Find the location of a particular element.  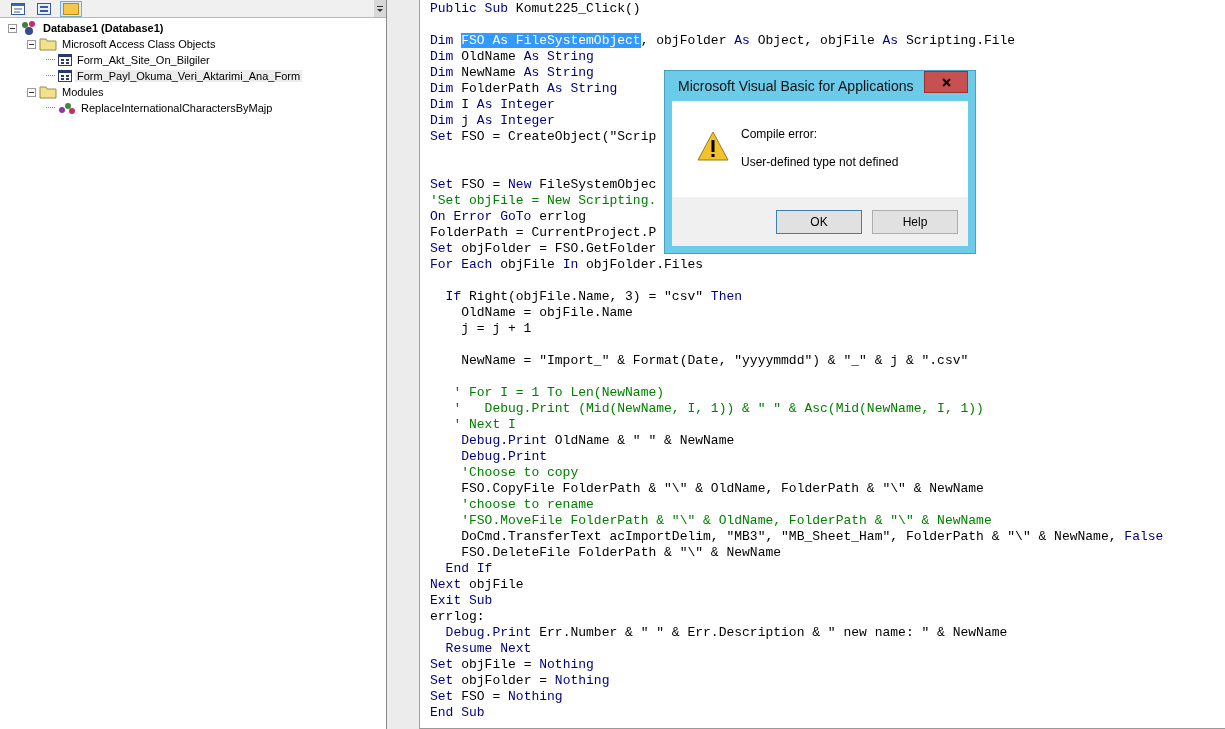

code-line: FSO.CopyFile FolderPath & "\" & OldName, FolderPath & "\" & NewName is located at coordinates (722, 489).